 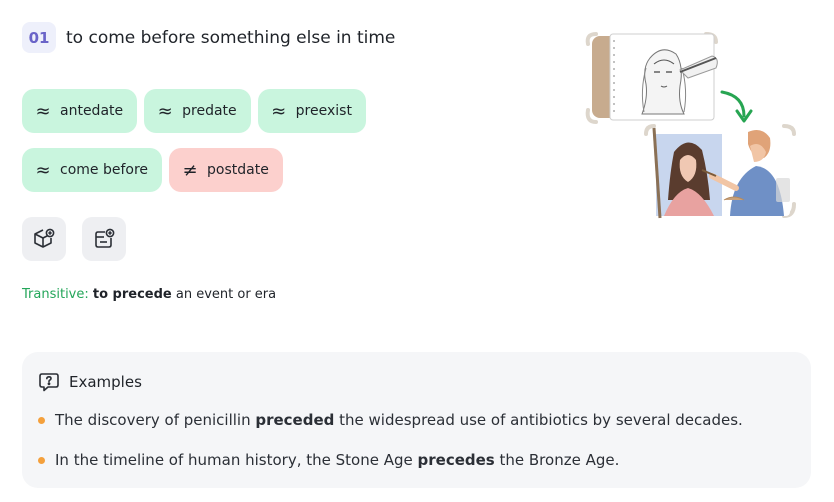 What do you see at coordinates (557, 460) in the screenshot?
I see `example-text-after: the Bronze Age.` at bounding box center [557, 460].